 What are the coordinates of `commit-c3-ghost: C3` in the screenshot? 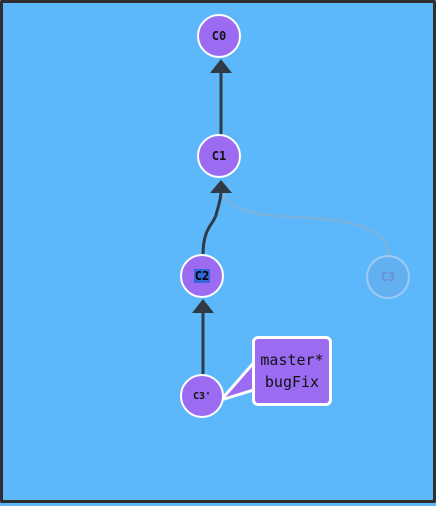 It's located at (388, 277).